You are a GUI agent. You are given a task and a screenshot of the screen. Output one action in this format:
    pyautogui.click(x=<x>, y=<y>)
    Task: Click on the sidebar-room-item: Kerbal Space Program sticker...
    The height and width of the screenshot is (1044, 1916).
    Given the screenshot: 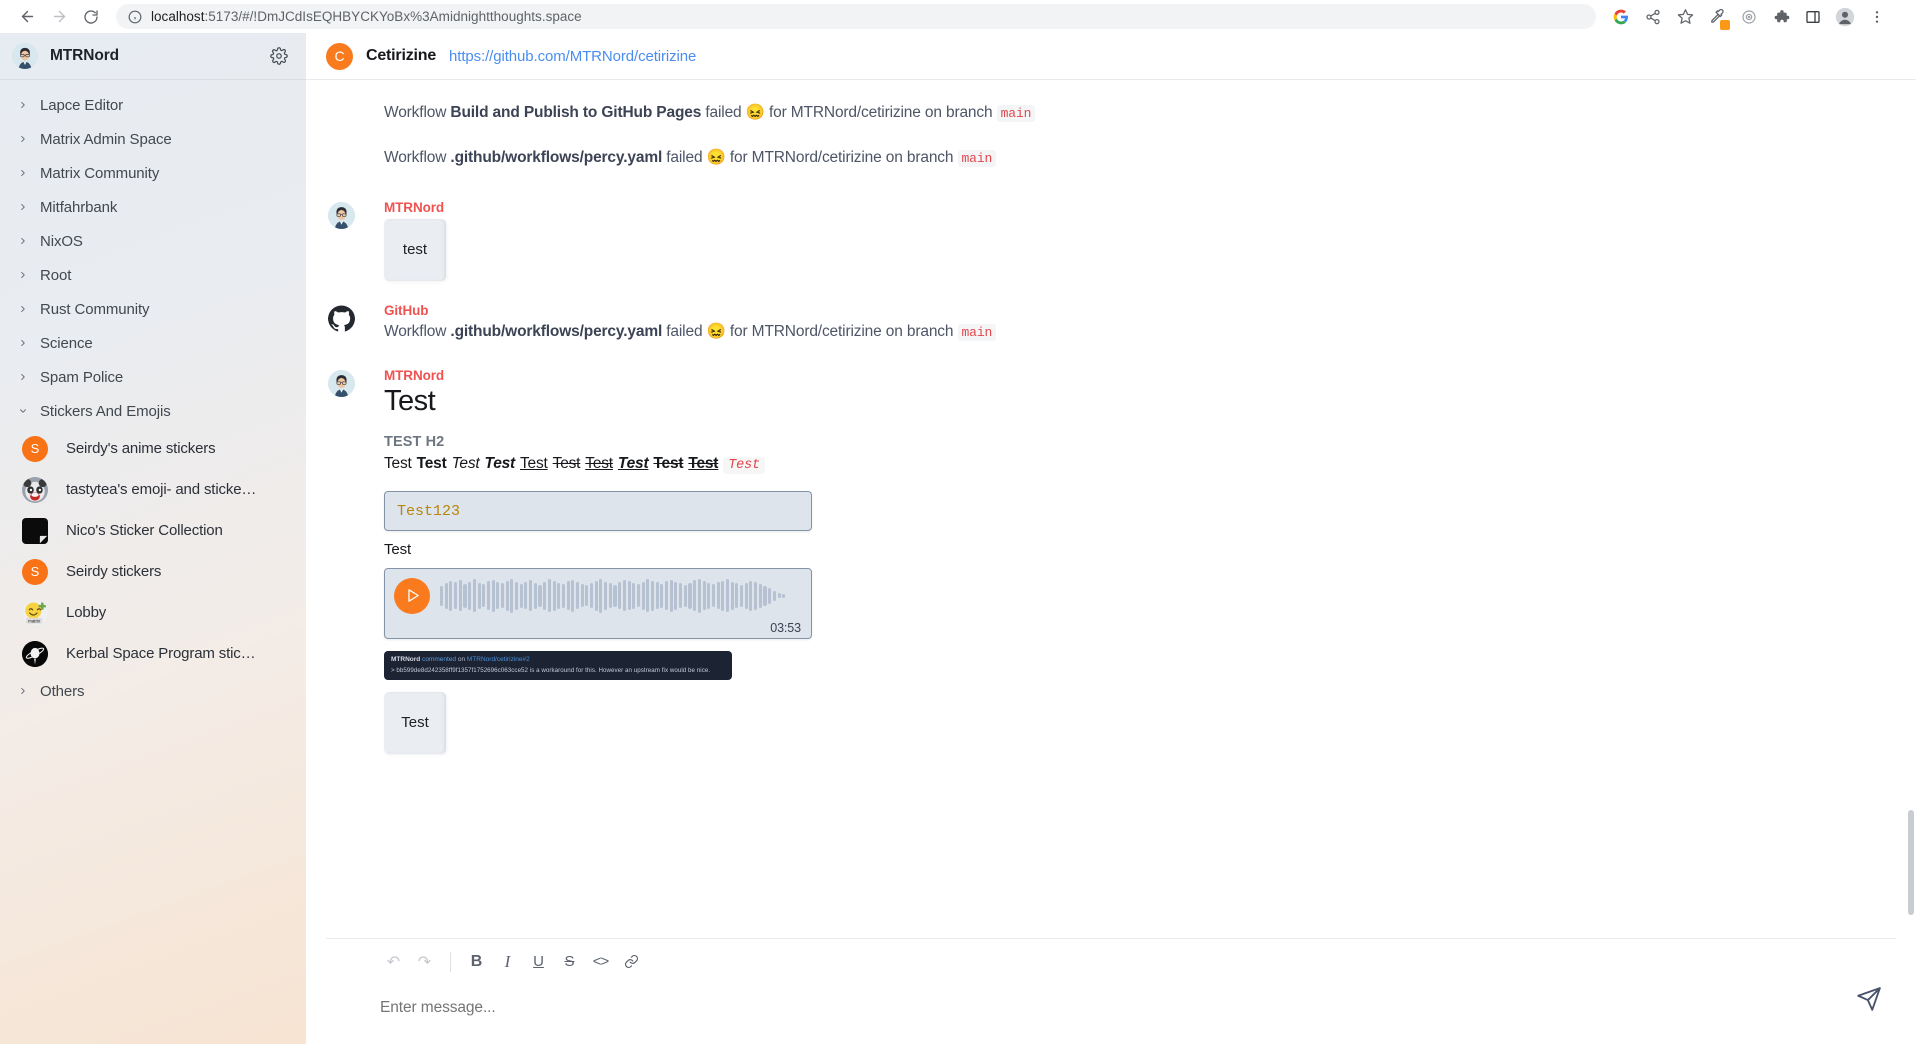 What is the action you would take?
    pyautogui.click(x=153, y=653)
    